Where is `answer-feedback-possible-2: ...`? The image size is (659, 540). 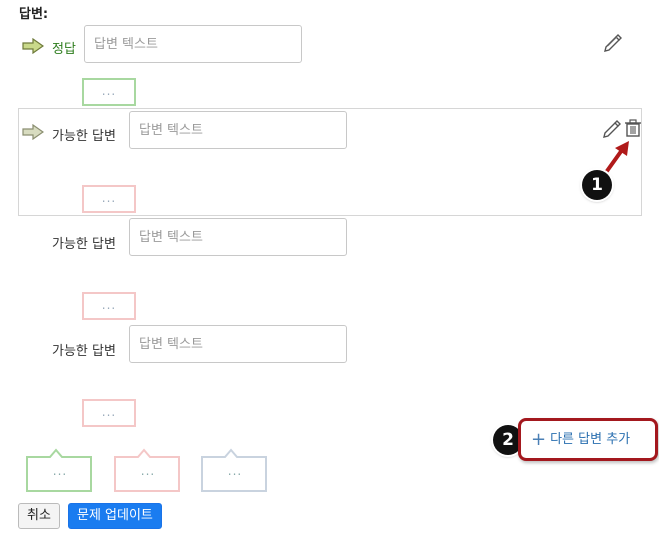
answer-feedback-possible-2: ... is located at coordinates (109, 306).